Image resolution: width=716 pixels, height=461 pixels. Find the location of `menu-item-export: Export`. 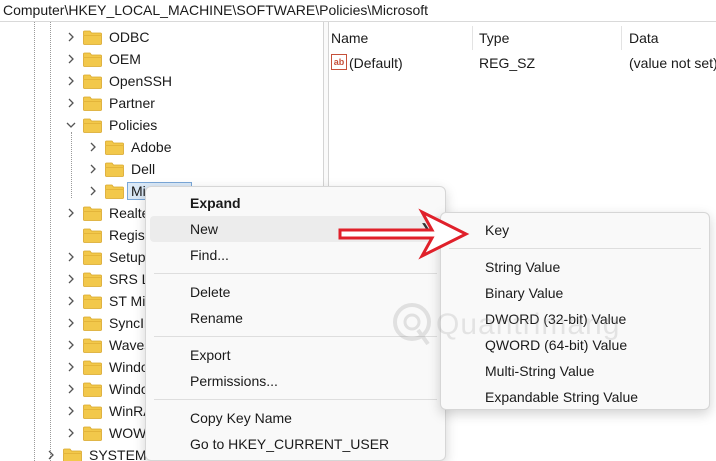

menu-item-export: Export is located at coordinates (295, 355).